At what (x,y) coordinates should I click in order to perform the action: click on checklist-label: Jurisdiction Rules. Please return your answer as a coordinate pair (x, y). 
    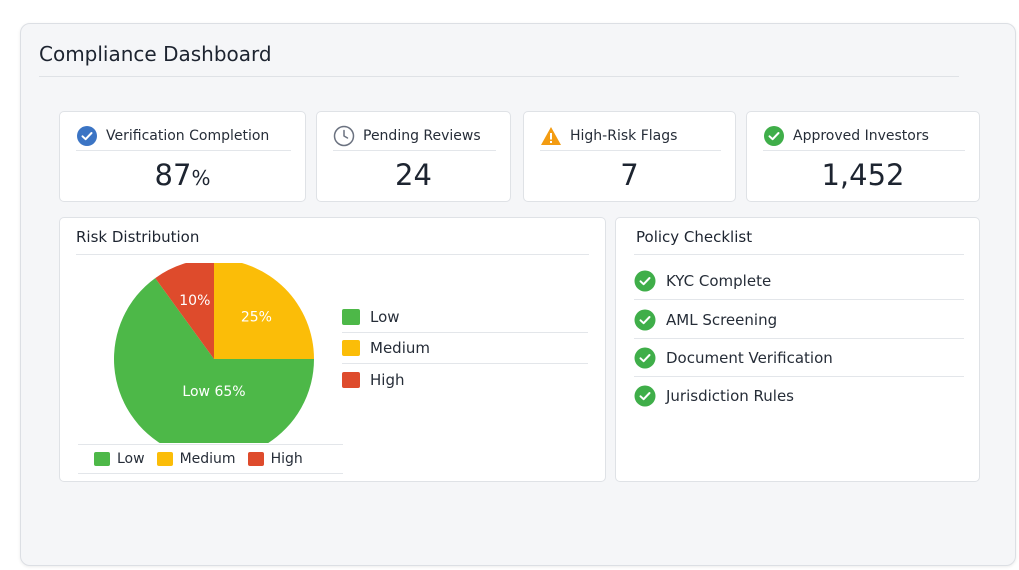
    Looking at the image, I should click on (730, 396).